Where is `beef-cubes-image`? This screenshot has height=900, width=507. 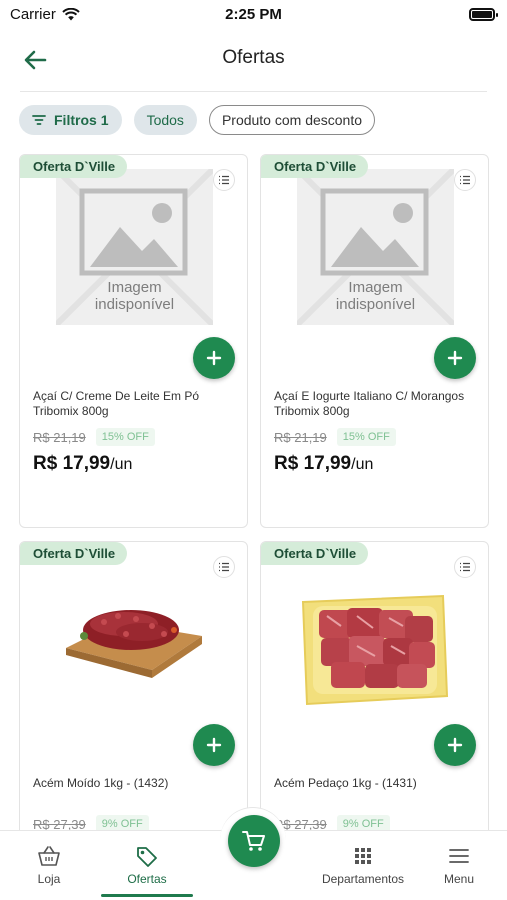 beef-cubes-image is located at coordinates (375, 650).